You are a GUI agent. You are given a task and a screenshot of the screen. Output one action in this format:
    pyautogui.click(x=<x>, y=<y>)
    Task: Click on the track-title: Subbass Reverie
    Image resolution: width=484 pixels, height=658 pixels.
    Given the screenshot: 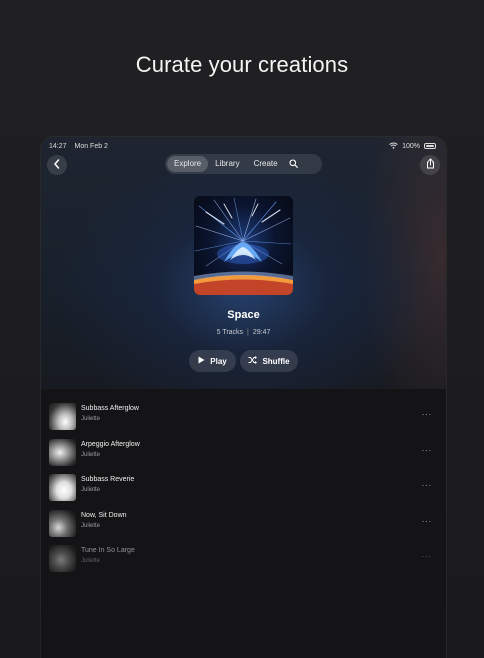 What is the action you would take?
    pyautogui.click(x=108, y=479)
    